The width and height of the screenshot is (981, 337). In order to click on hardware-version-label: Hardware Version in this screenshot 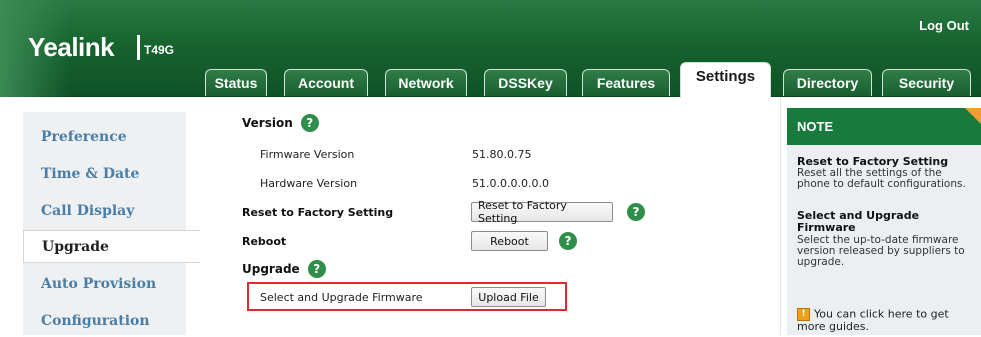, I will do `click(309, 183)`.